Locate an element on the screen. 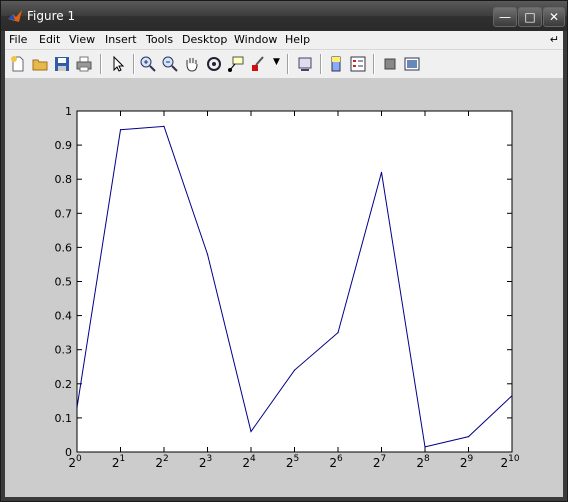  y-tick-label: 1 is located at coordinates (68, 111).